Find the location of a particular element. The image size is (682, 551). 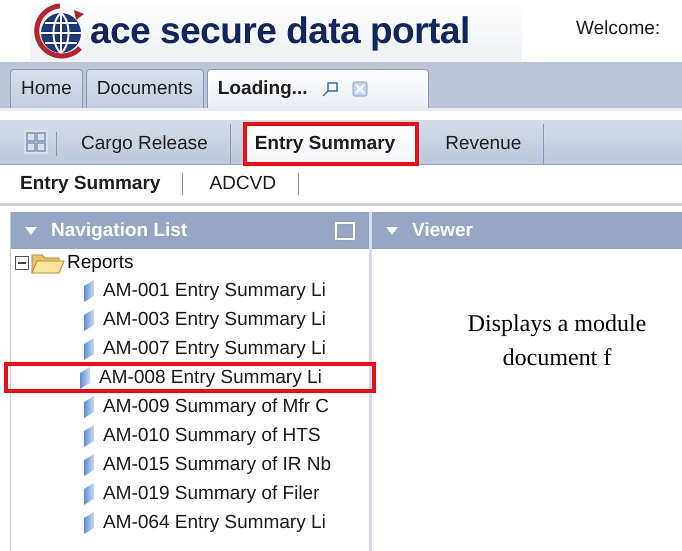

module-tab: Cargo Release is located at coordinates (151, 144).